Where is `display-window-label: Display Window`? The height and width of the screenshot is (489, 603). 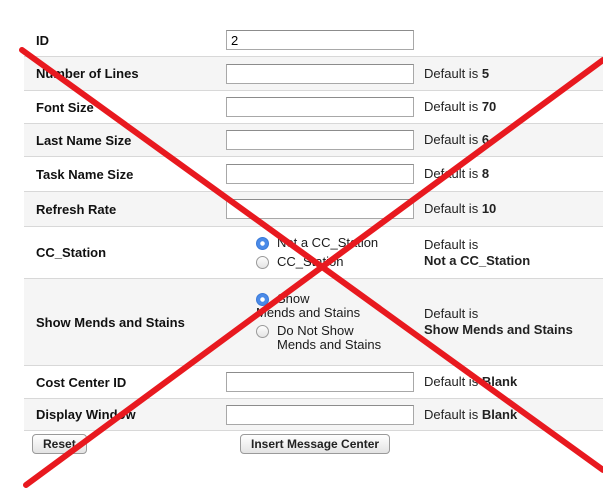
display-window-label: Display Window is located at coordinates (86, 414).